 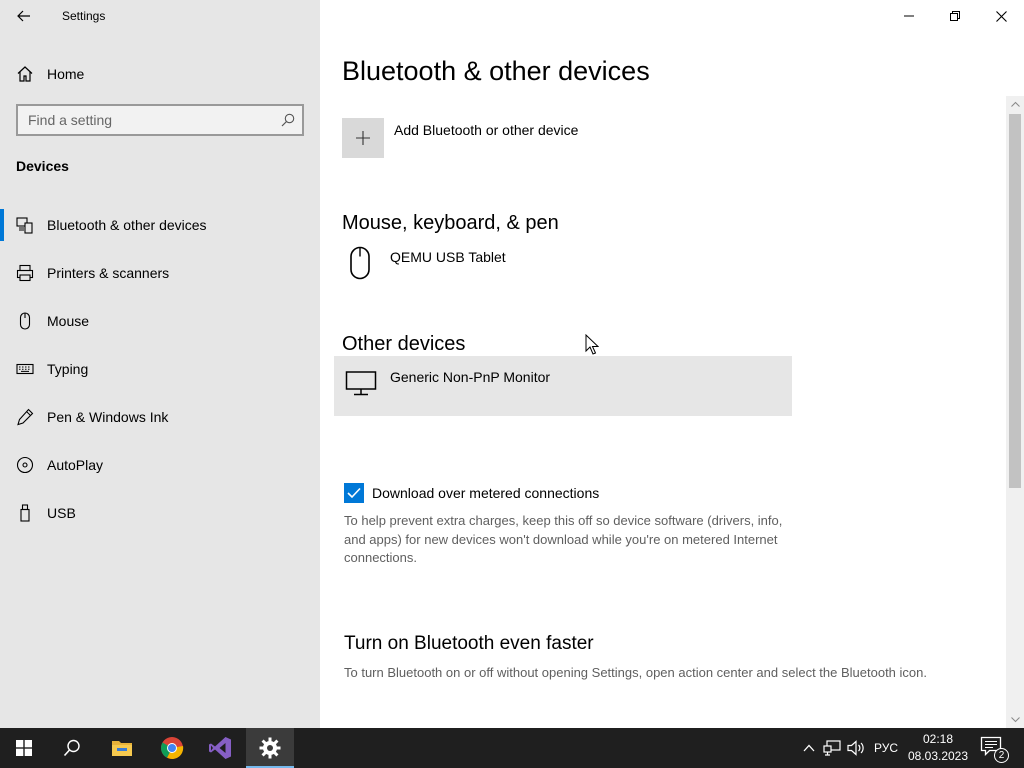 What do you see at coordinates (404, 344) in the screenshot?
I see `group-header-other-devices: Other devices` at bounding box center [404, 344].